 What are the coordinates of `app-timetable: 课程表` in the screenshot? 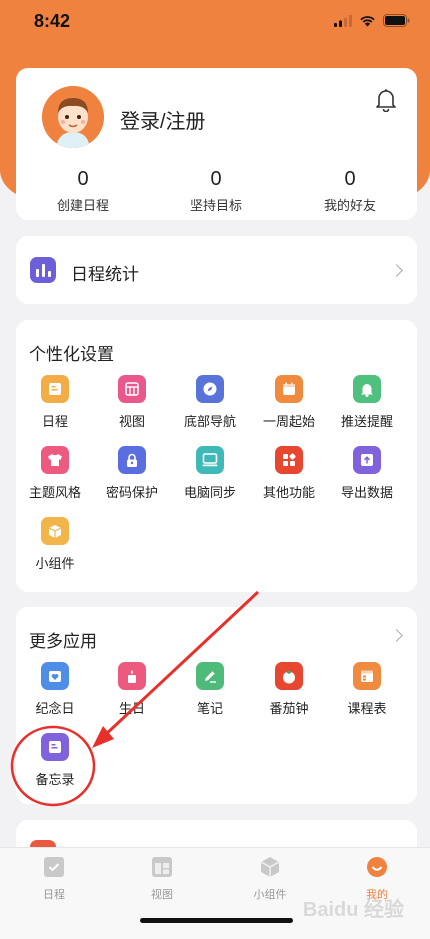 It's located at (367, 689).